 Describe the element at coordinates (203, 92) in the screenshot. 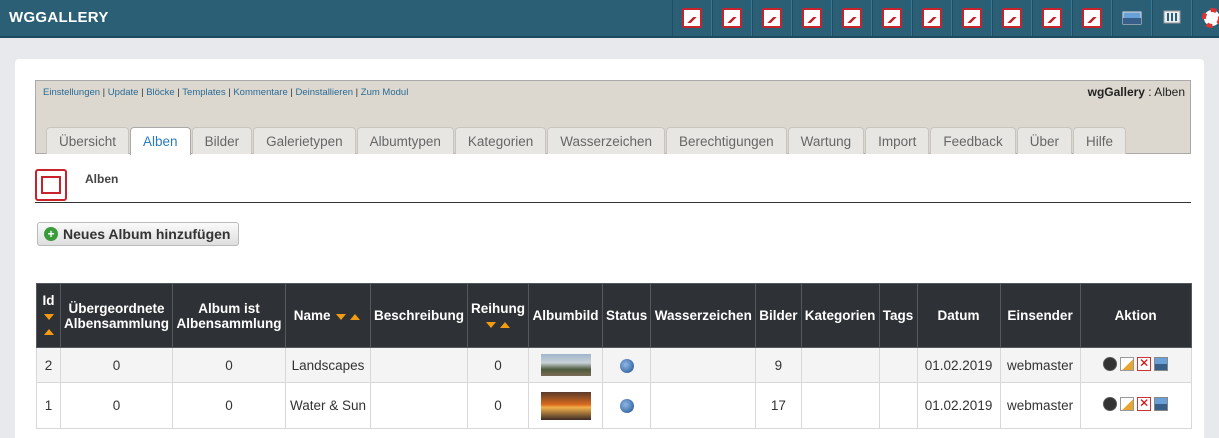

I see `link-templates: Templates` at that location.